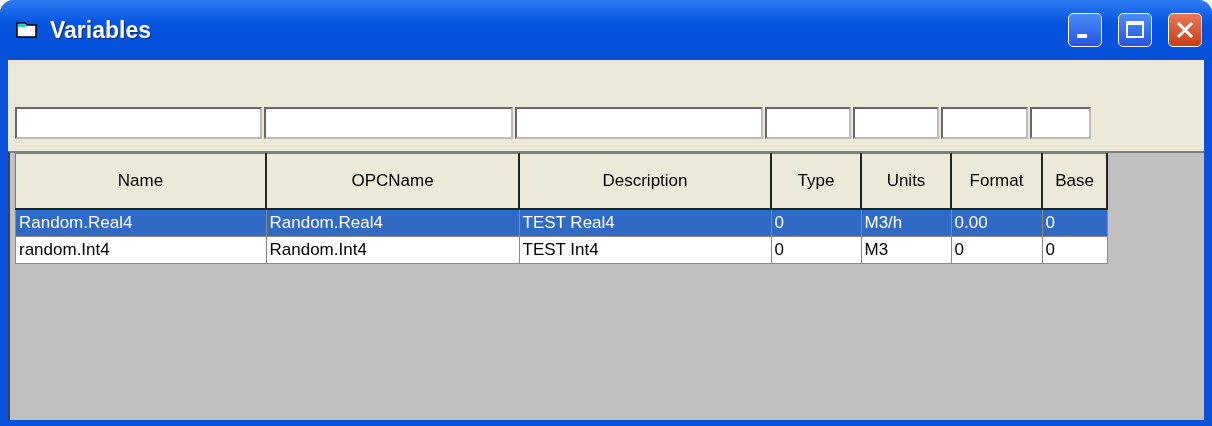 The height and width of the screenshot is (426, 1212). Describe the element at coordinates (906, 250) in the screenshot. I see `table-cell: M3` at that location.